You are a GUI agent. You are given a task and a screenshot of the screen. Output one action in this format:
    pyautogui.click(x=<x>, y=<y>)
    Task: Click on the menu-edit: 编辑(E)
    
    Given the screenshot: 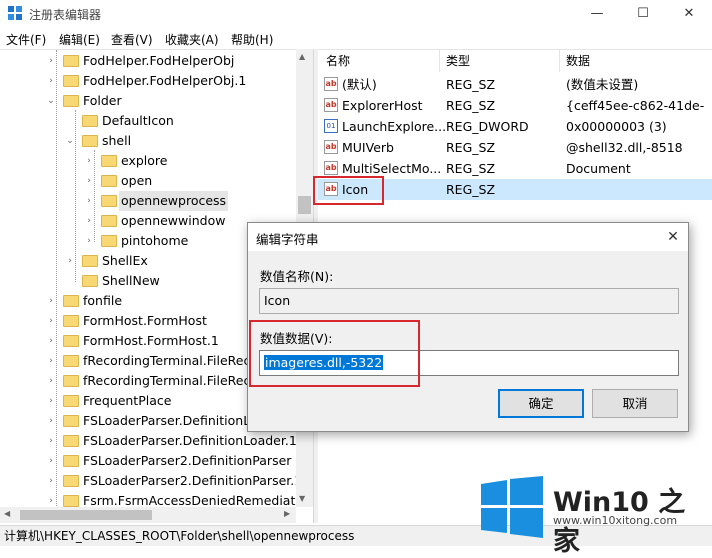 What is the action you would take?
    pyautogui.click(x=79, y=39)
    